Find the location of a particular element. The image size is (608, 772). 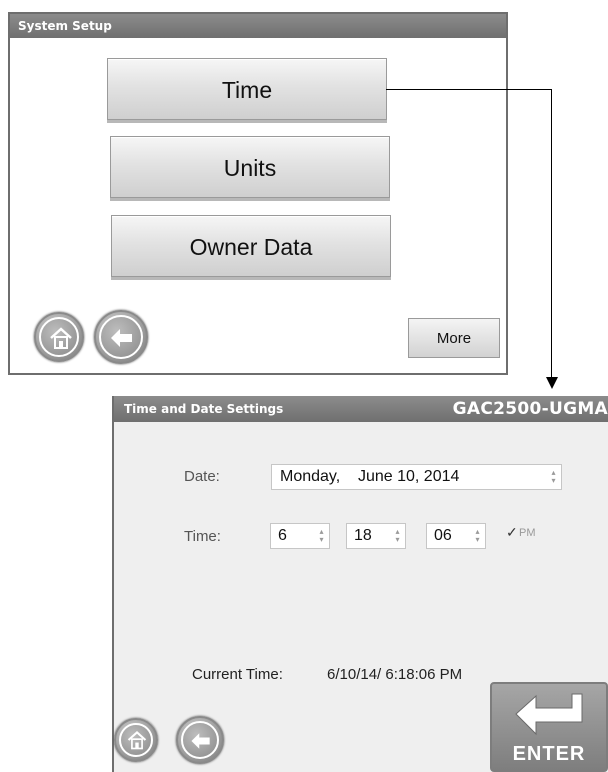

hour-value: 6 is located at coordinates (282, 535).